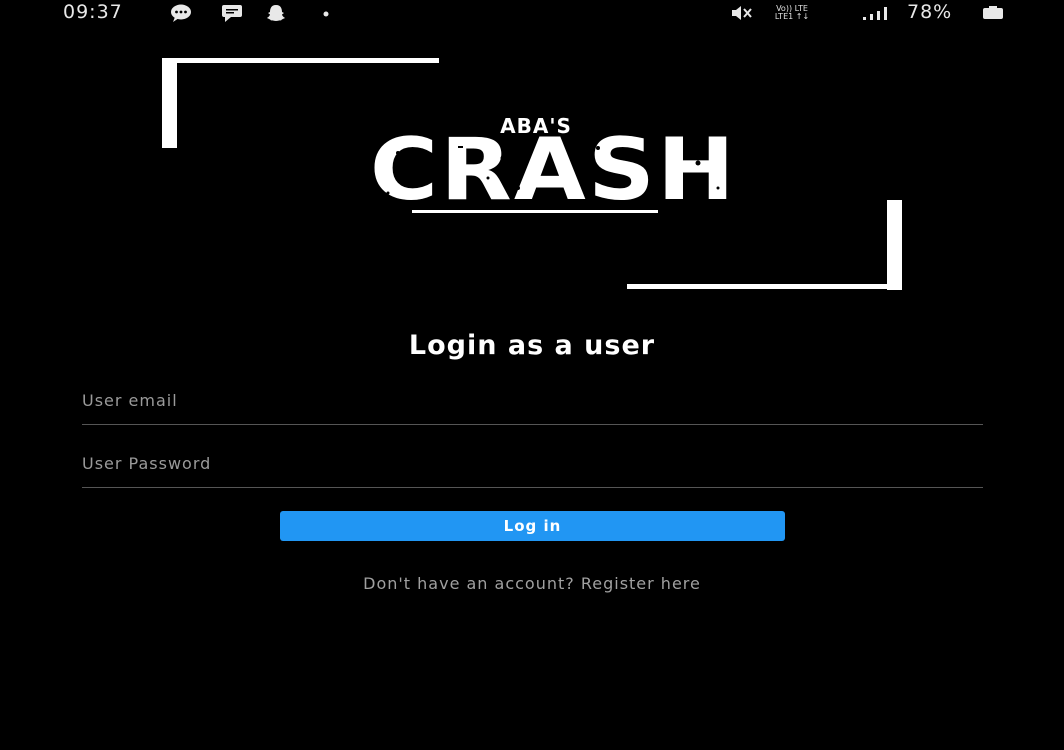  I want to click on logo-frame-top-line, so click(300, 60).